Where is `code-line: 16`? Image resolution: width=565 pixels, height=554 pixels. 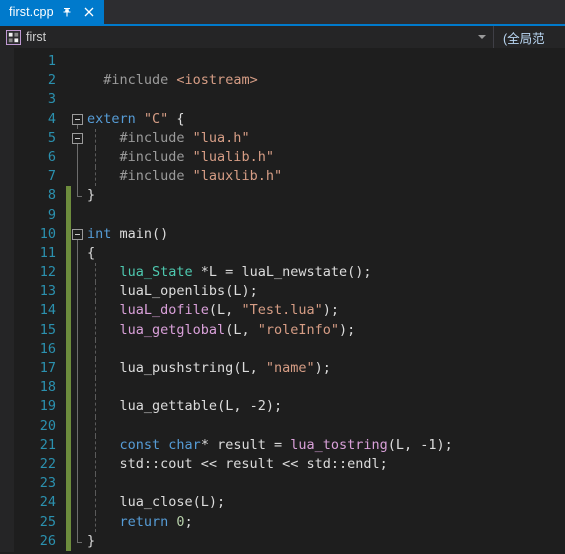 code-line: 16 is located at coordinates (289, 349).